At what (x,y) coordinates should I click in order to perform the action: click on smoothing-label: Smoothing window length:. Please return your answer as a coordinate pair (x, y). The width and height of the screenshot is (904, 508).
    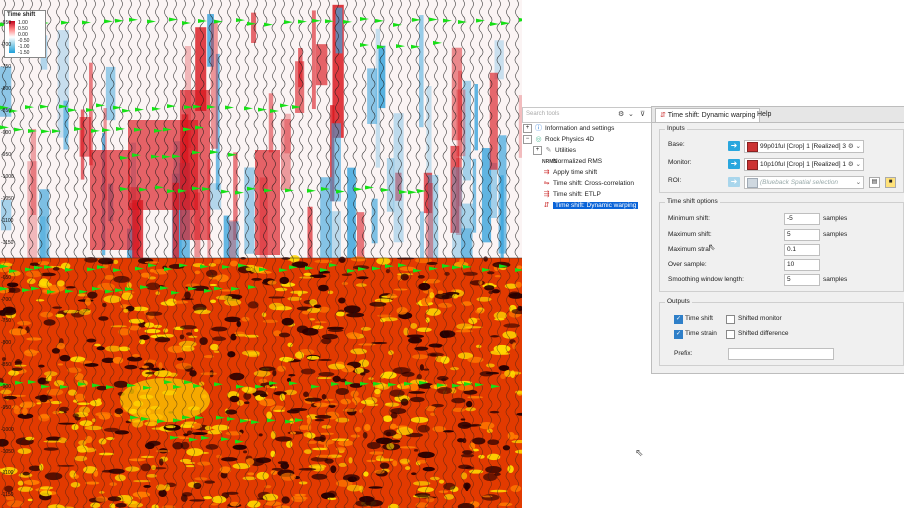
    Looking at the image, I should click on (706, 279).